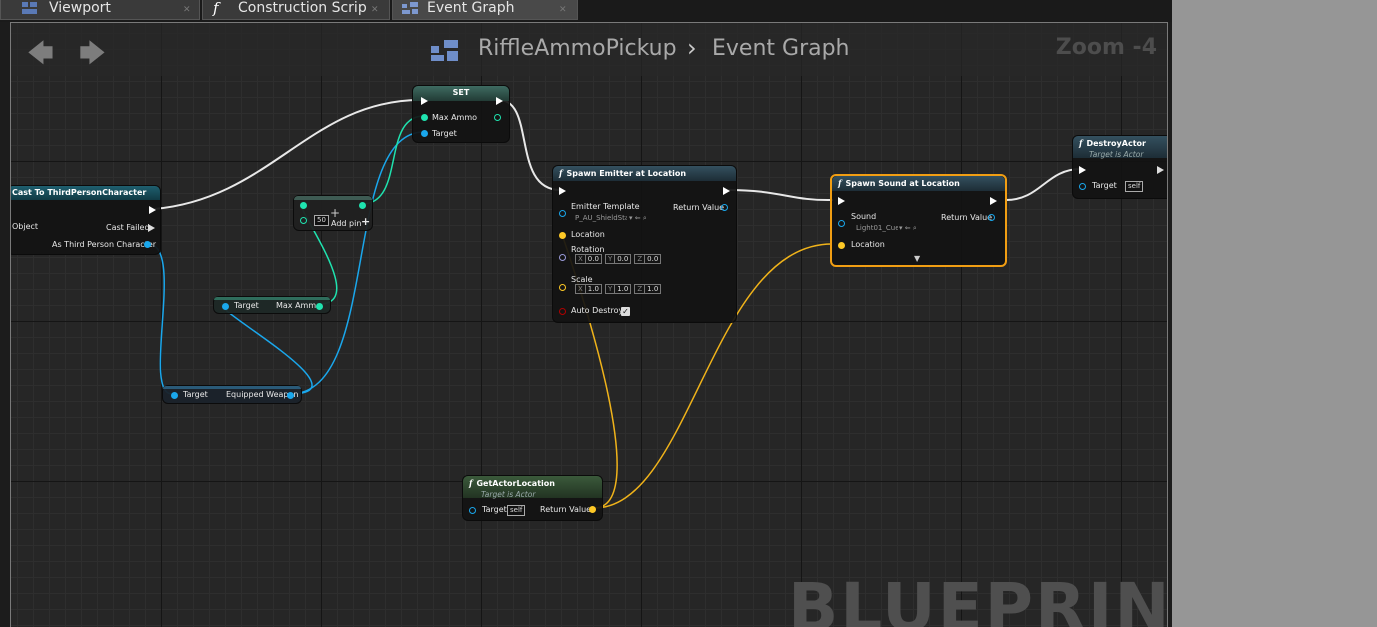 The height and width of the screenshot is (627, 1377). What do you see at coordinates (841, 223) in the screenshot?
I see `sound-pin` at bounding box center [841, 223].